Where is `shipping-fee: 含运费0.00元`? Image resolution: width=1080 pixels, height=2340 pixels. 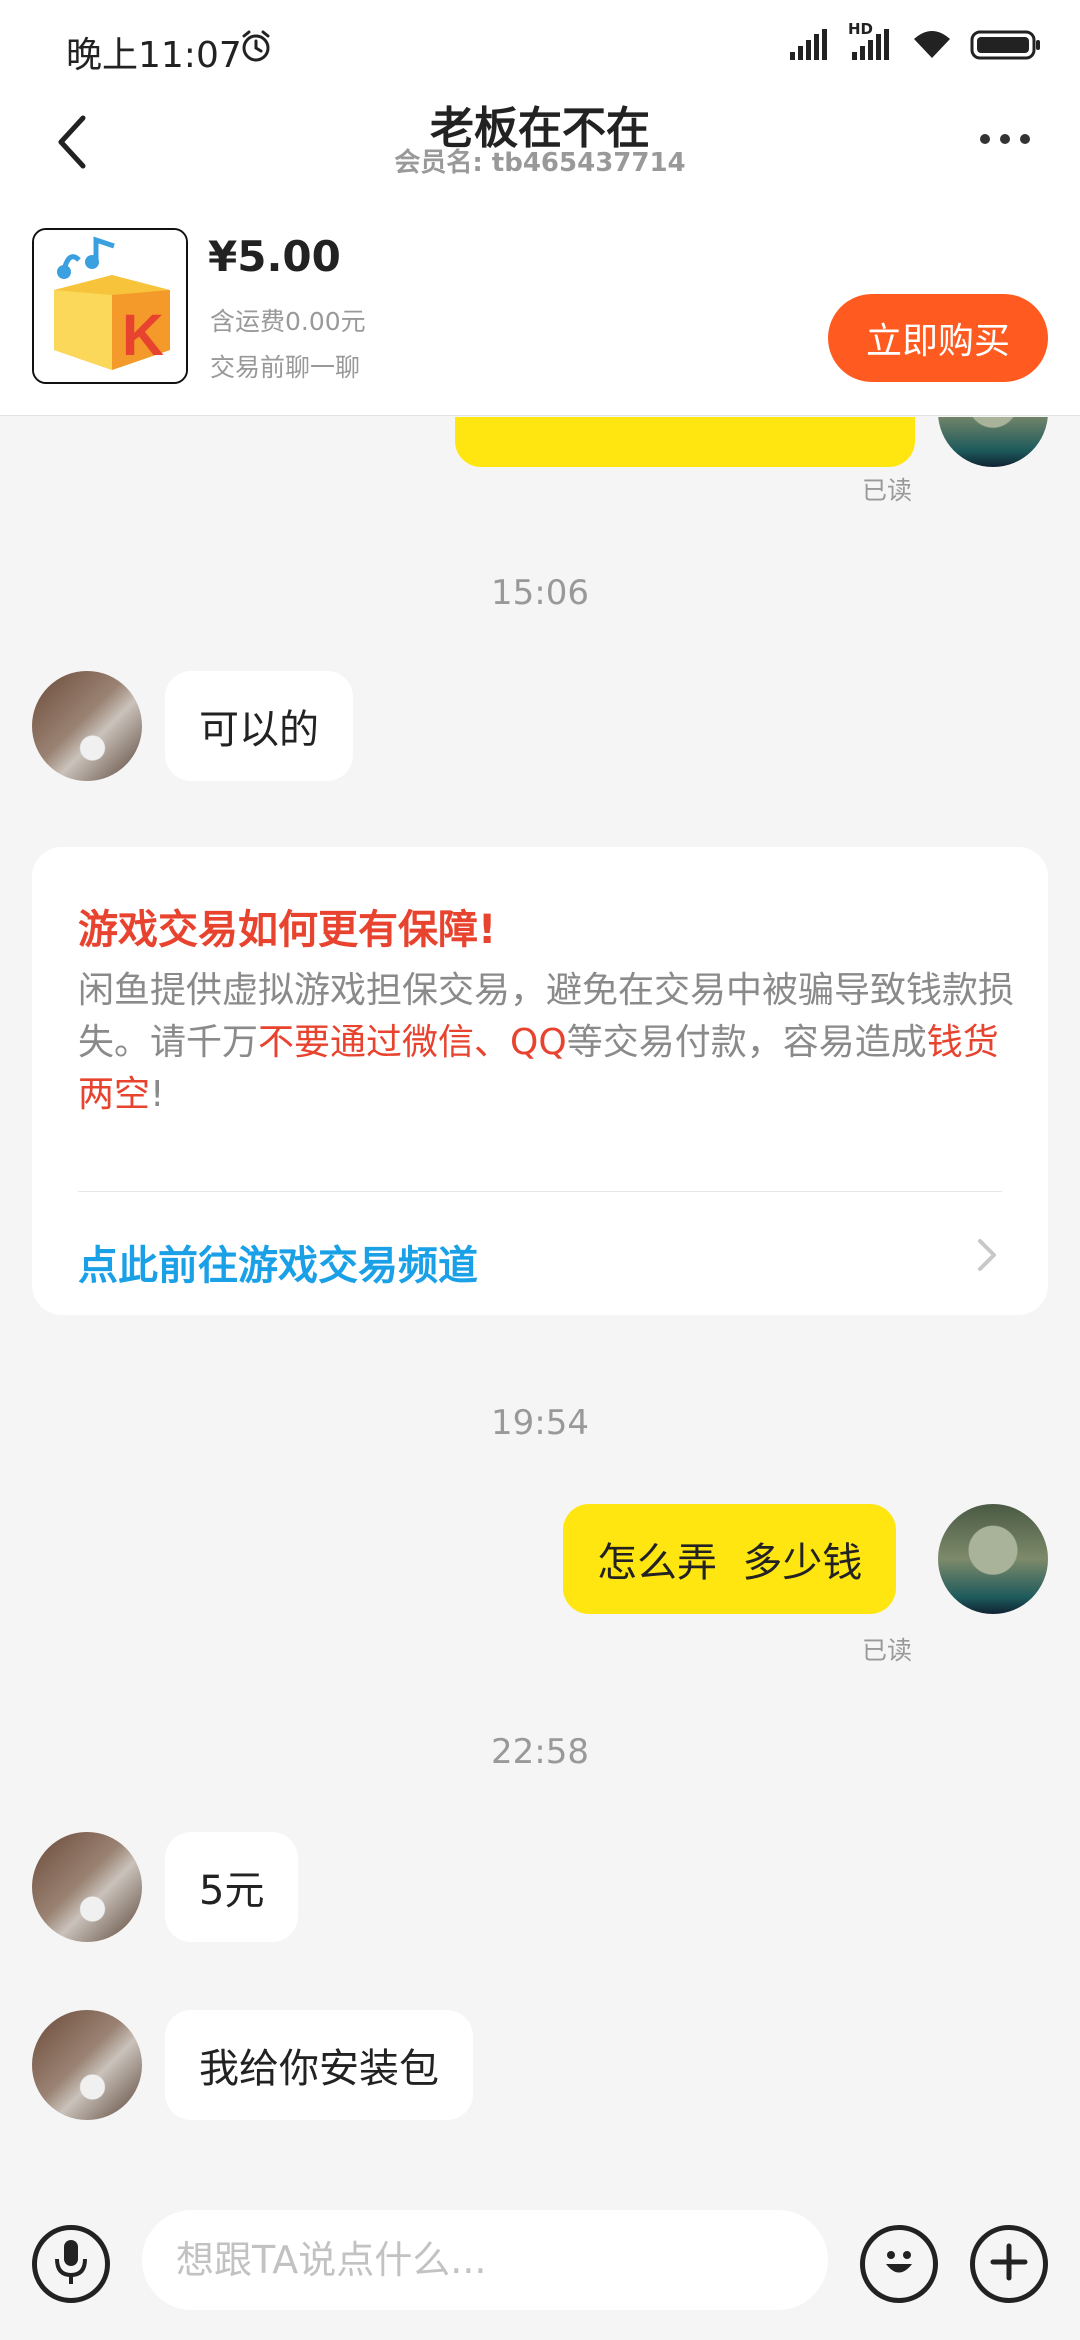
shipping-fee: 含运费0.00元 is located at coordinates (288, 321).